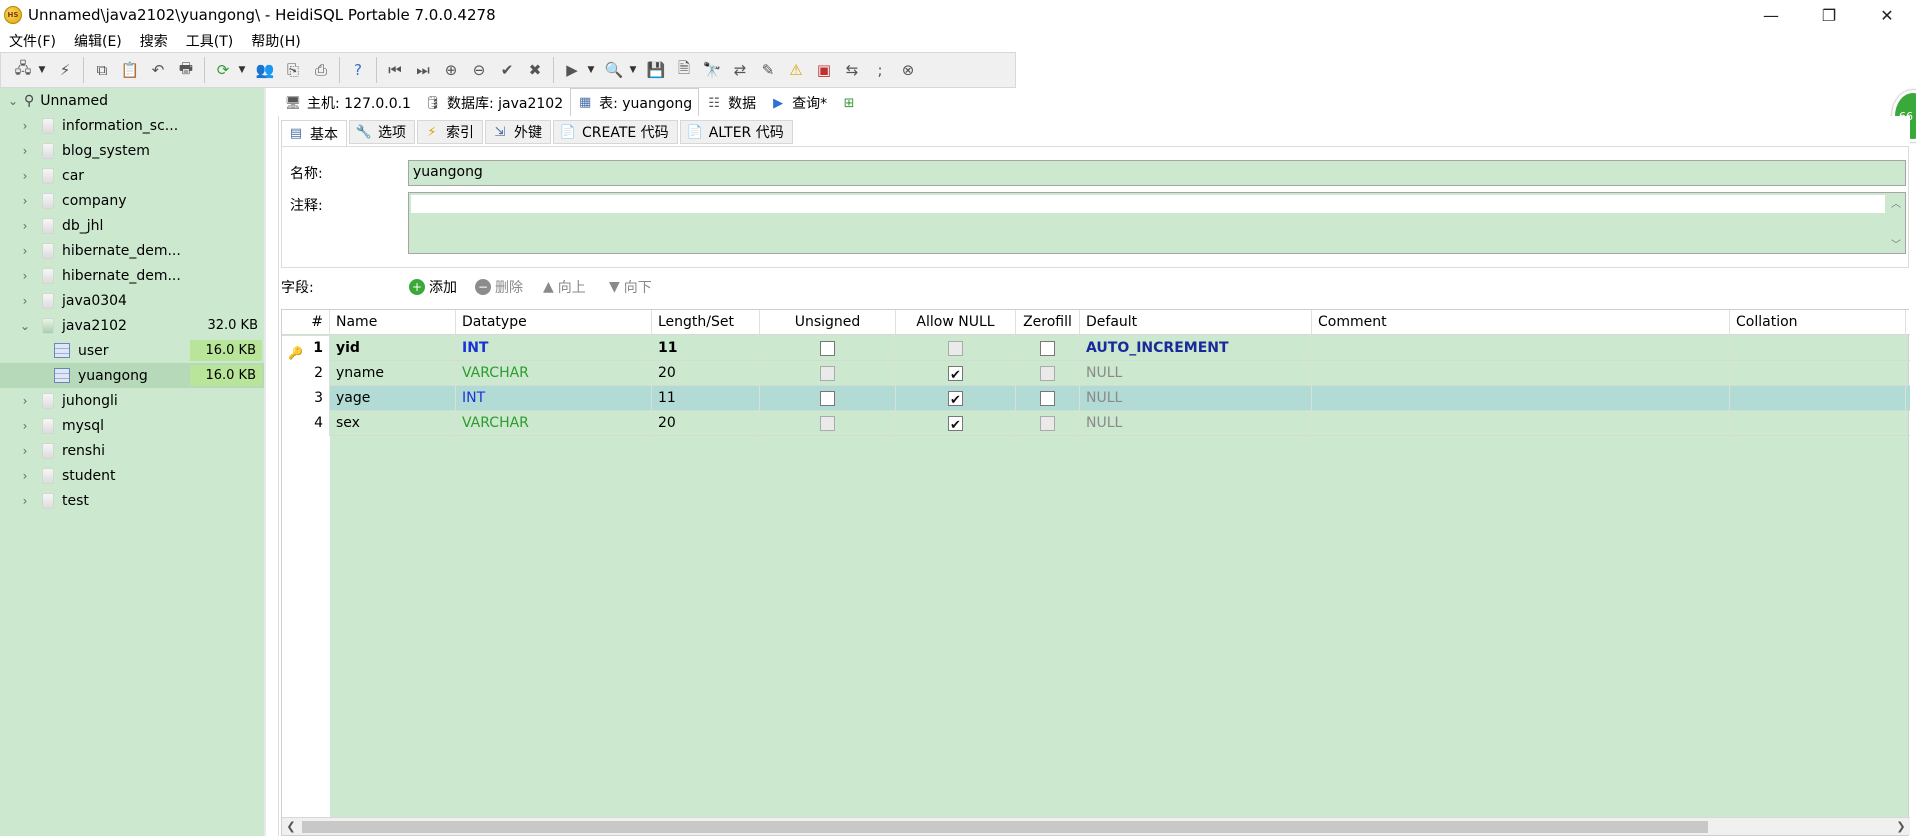 Image resolution: width=1916 pixels, height=836 pixels. What do you see at coordinates (154, 41) in the screenshot?
I see `menu-search: 搜索` at bounding box center [154, 41].